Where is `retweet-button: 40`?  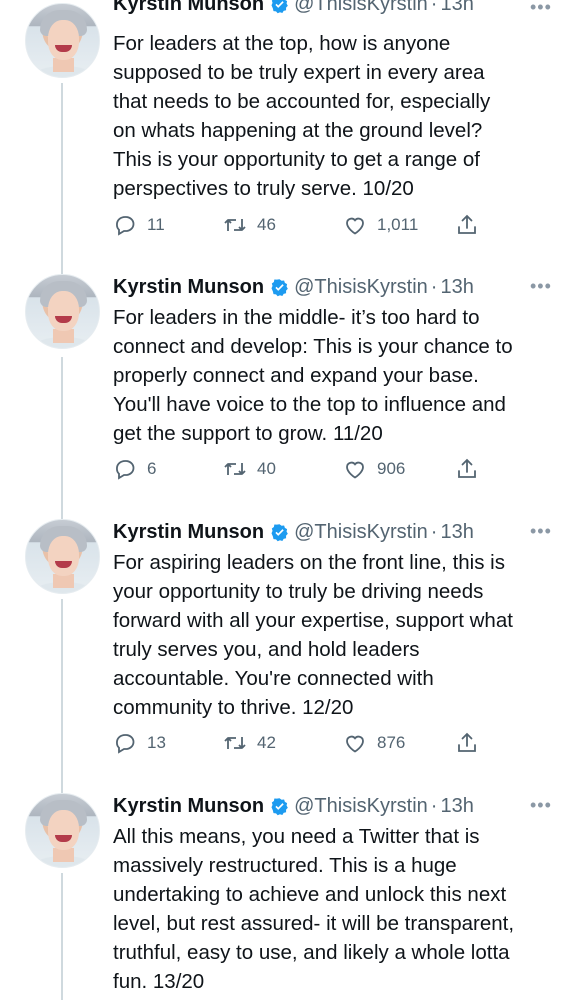
retweet-button: 40 is located at coordinates (249, 469).